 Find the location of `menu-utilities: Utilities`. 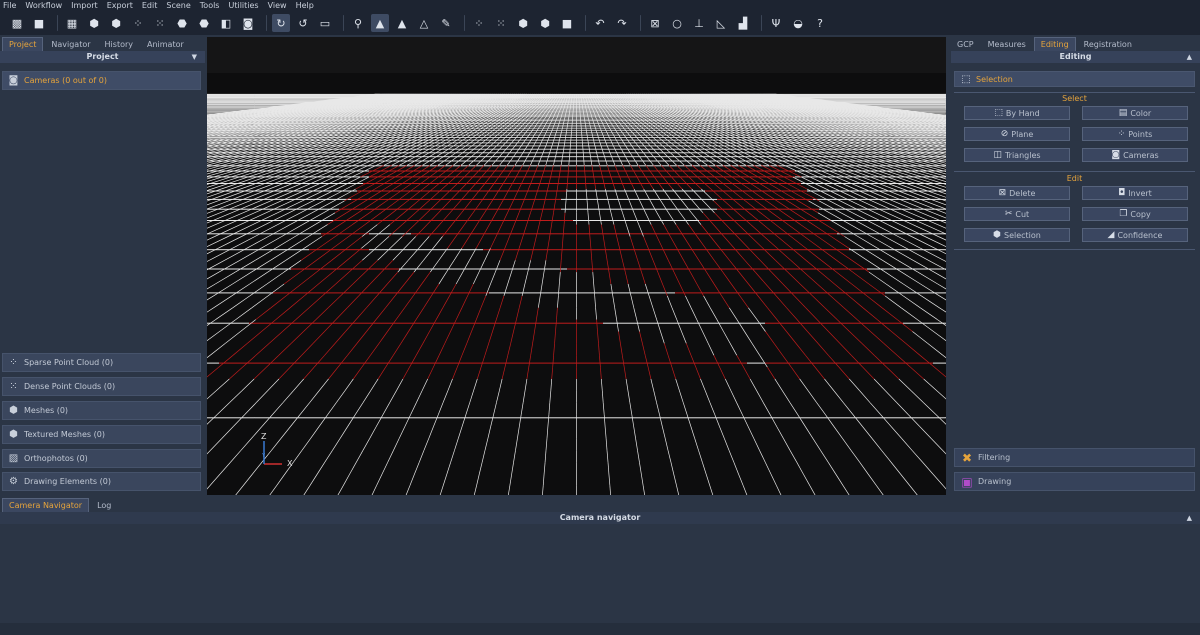

menu-utilities: Utilities is located at coordinates (243, 5).